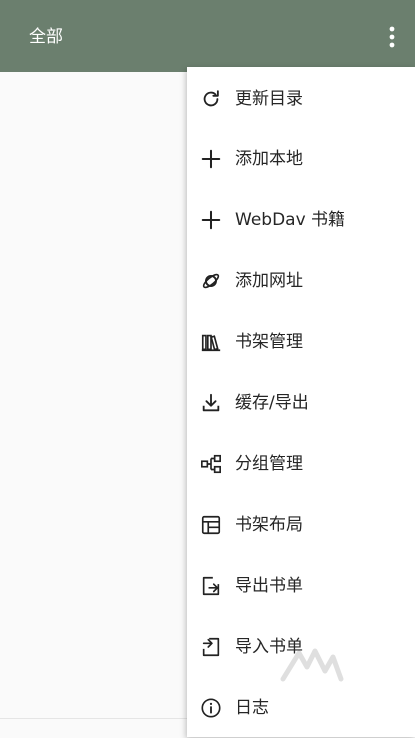 This screenshot has height=738, width=415. I want to click on menu-item-group-manage: 分组管理, so click(301, 464).